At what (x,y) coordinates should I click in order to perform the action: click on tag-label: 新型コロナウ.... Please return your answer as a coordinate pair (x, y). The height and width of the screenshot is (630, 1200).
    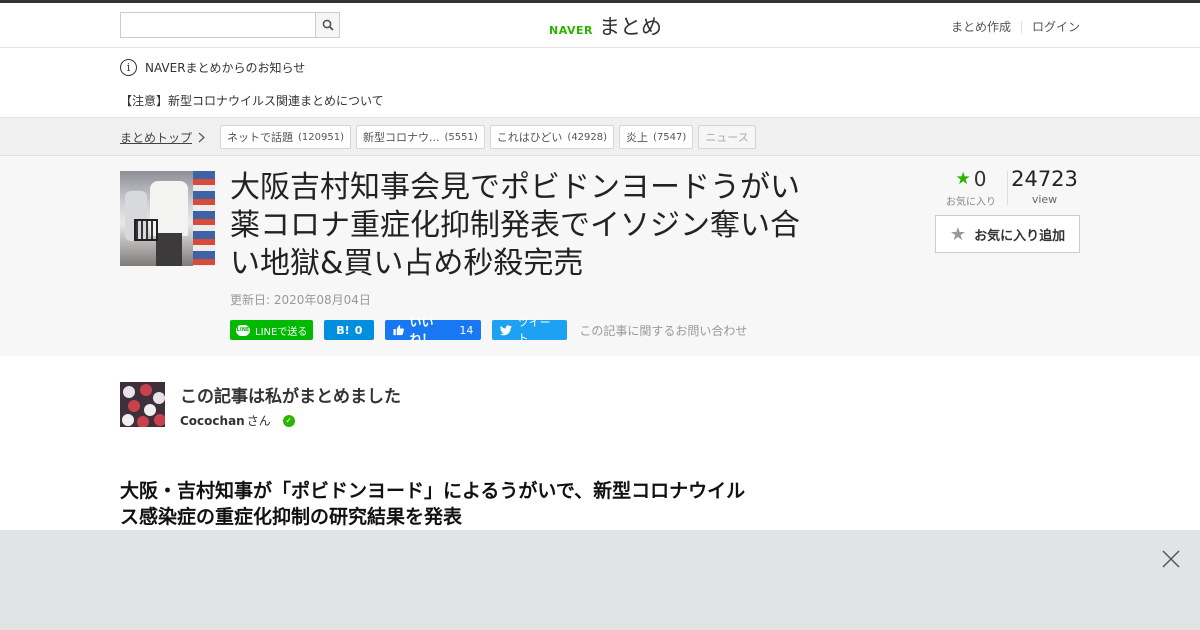
    Looking at the image, I should click on (401, 137).